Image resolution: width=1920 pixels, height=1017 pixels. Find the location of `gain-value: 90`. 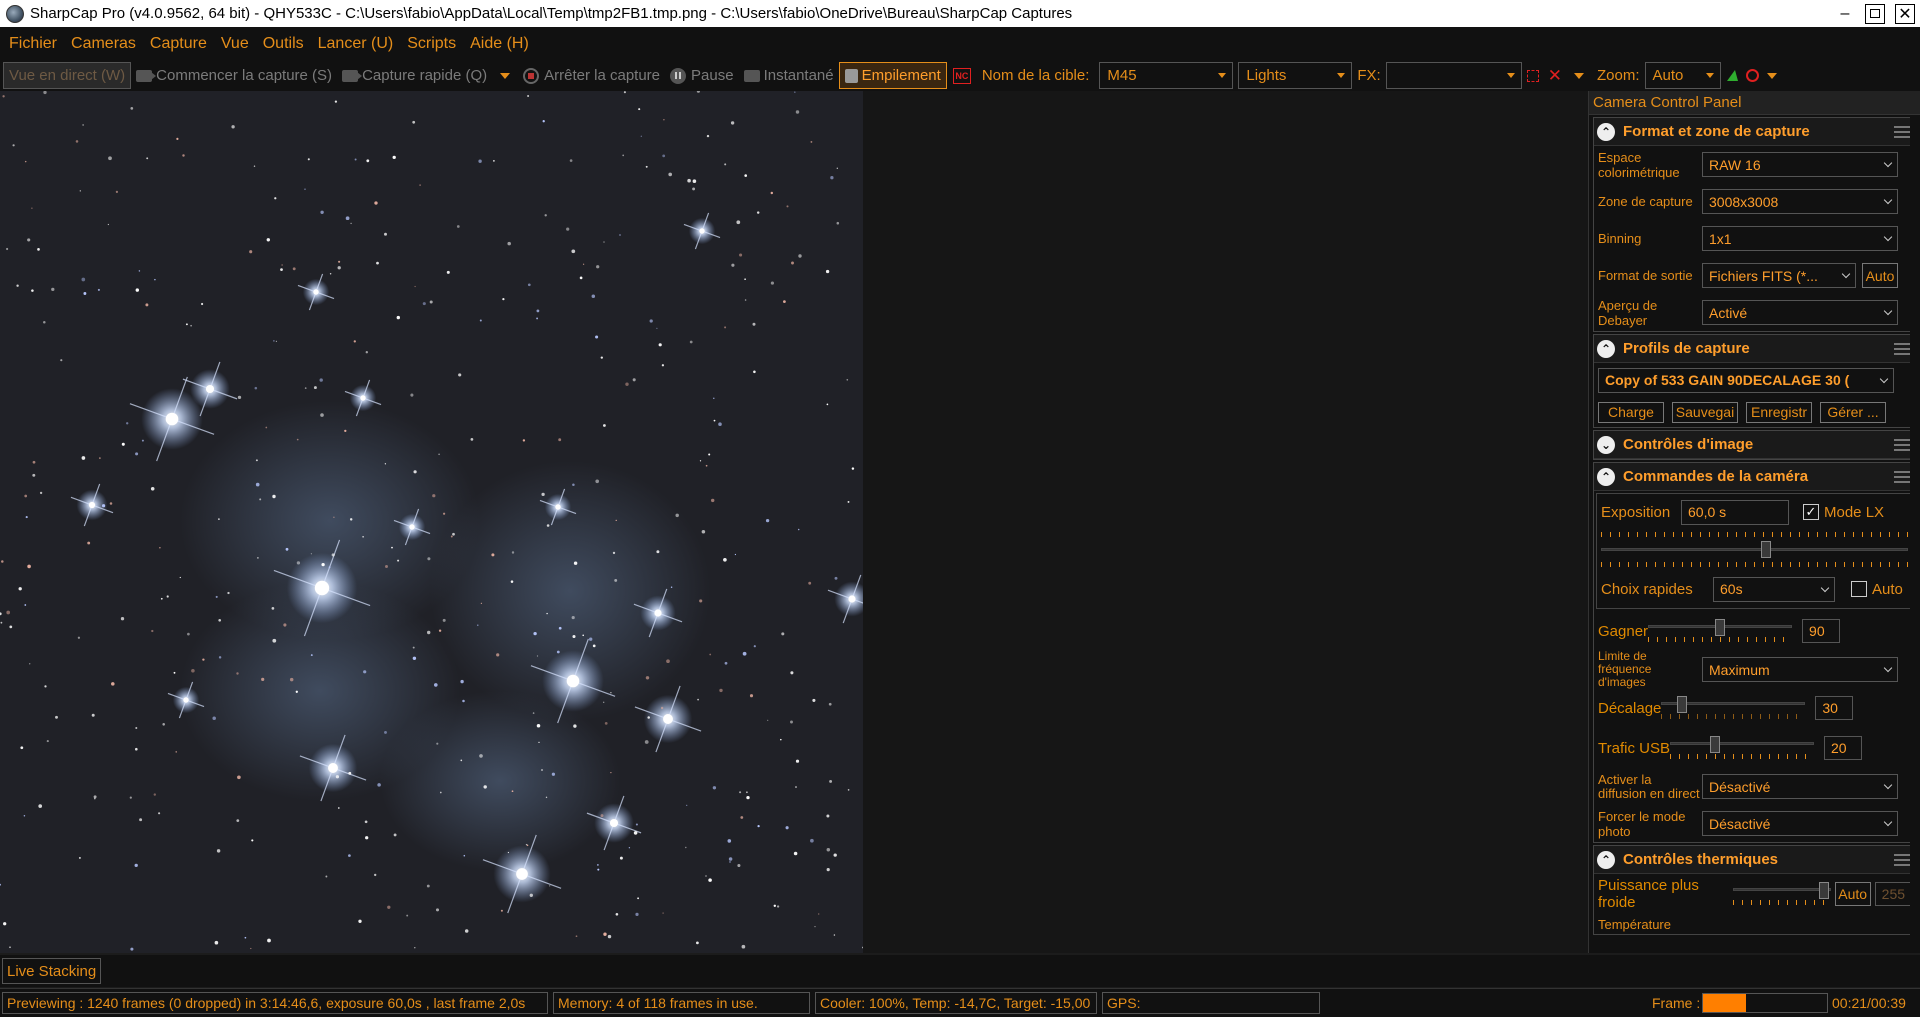

gain-value: 90 is located at coordinates (1821, 631).